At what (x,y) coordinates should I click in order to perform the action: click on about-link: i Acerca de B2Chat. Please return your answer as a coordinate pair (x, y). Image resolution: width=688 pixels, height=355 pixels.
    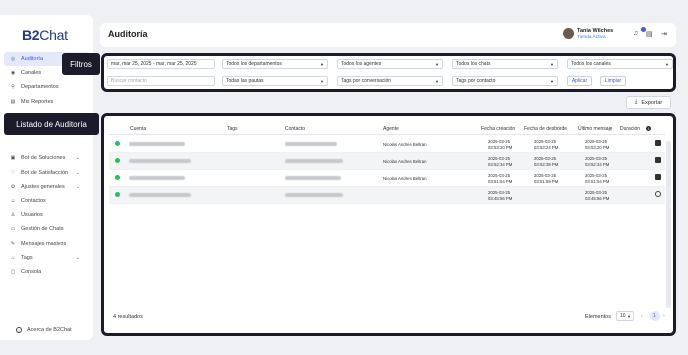
    Looking at the image, I should click on (44, 330).